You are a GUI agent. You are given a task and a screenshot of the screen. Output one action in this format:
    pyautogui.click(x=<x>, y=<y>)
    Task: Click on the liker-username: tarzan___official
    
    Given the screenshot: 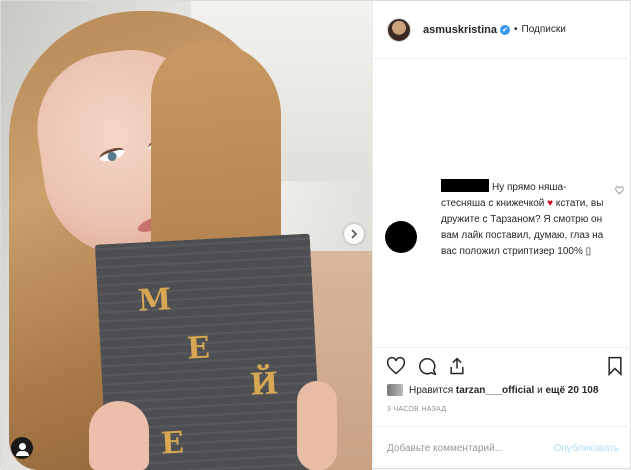 What is the action you would take?
    pyautogui.click(x=495, y=390)
    